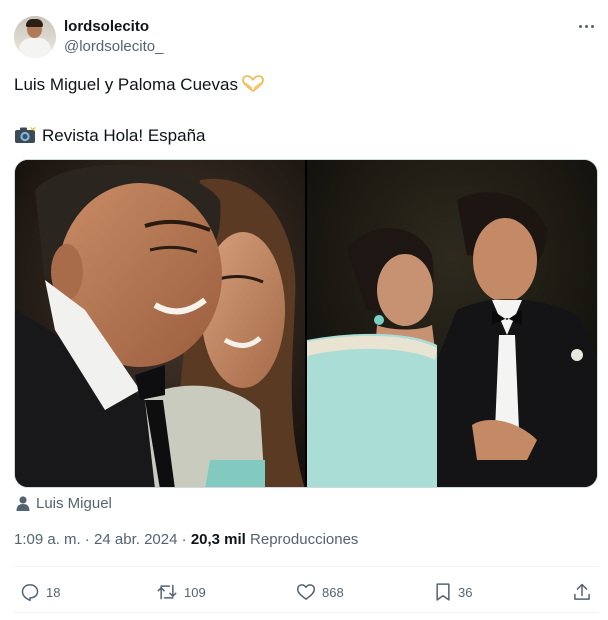 The width and height of the screenshot is (608, 620). What do you see at coordinates (53, 592) in the screenshot?
I see `reply-count: 18` at bounding box center [53, 592].